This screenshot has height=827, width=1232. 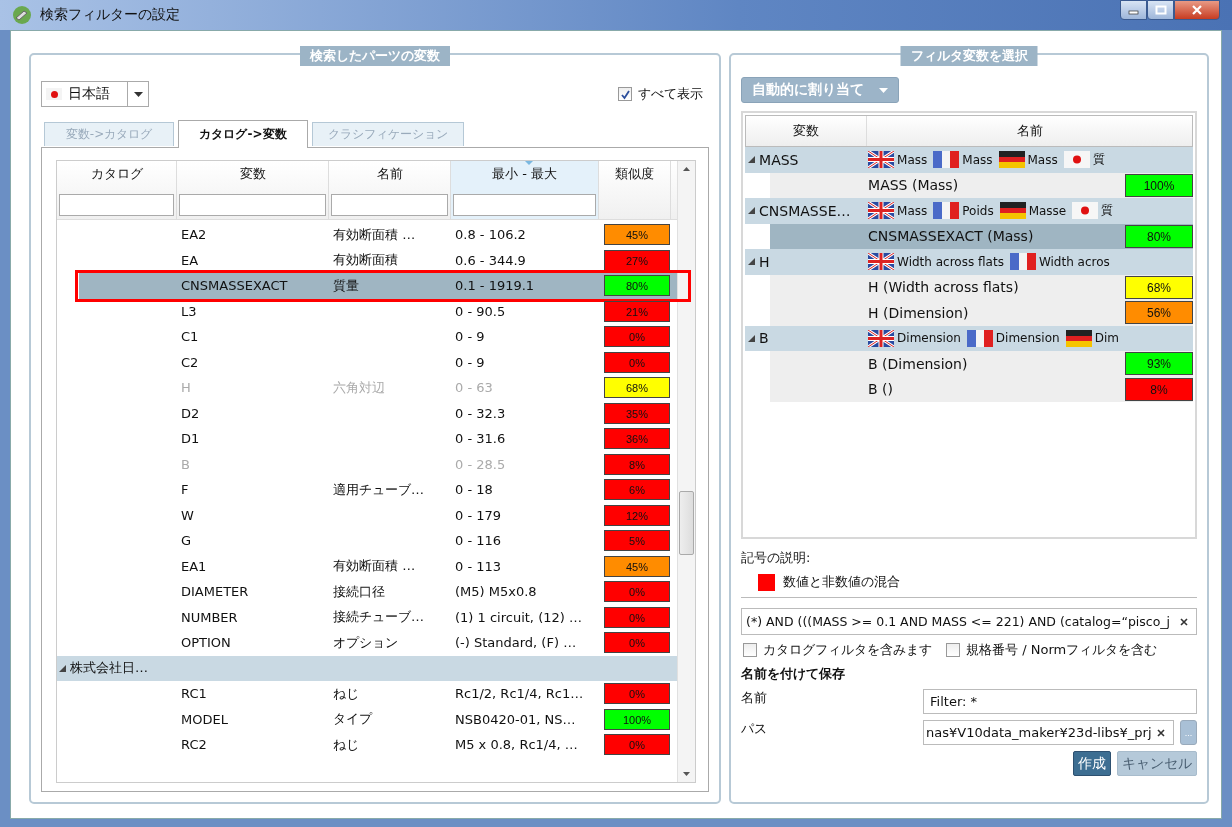 I want to click on similarity-badge: 12%, so click(x=637, y=515).